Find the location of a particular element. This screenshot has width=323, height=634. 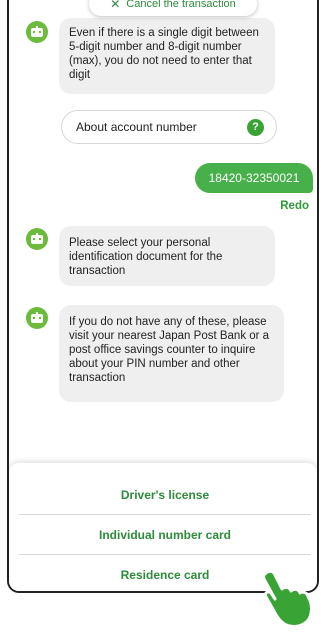

user-reply-text: 18420-32350021 is located at coordinates (254, 178).